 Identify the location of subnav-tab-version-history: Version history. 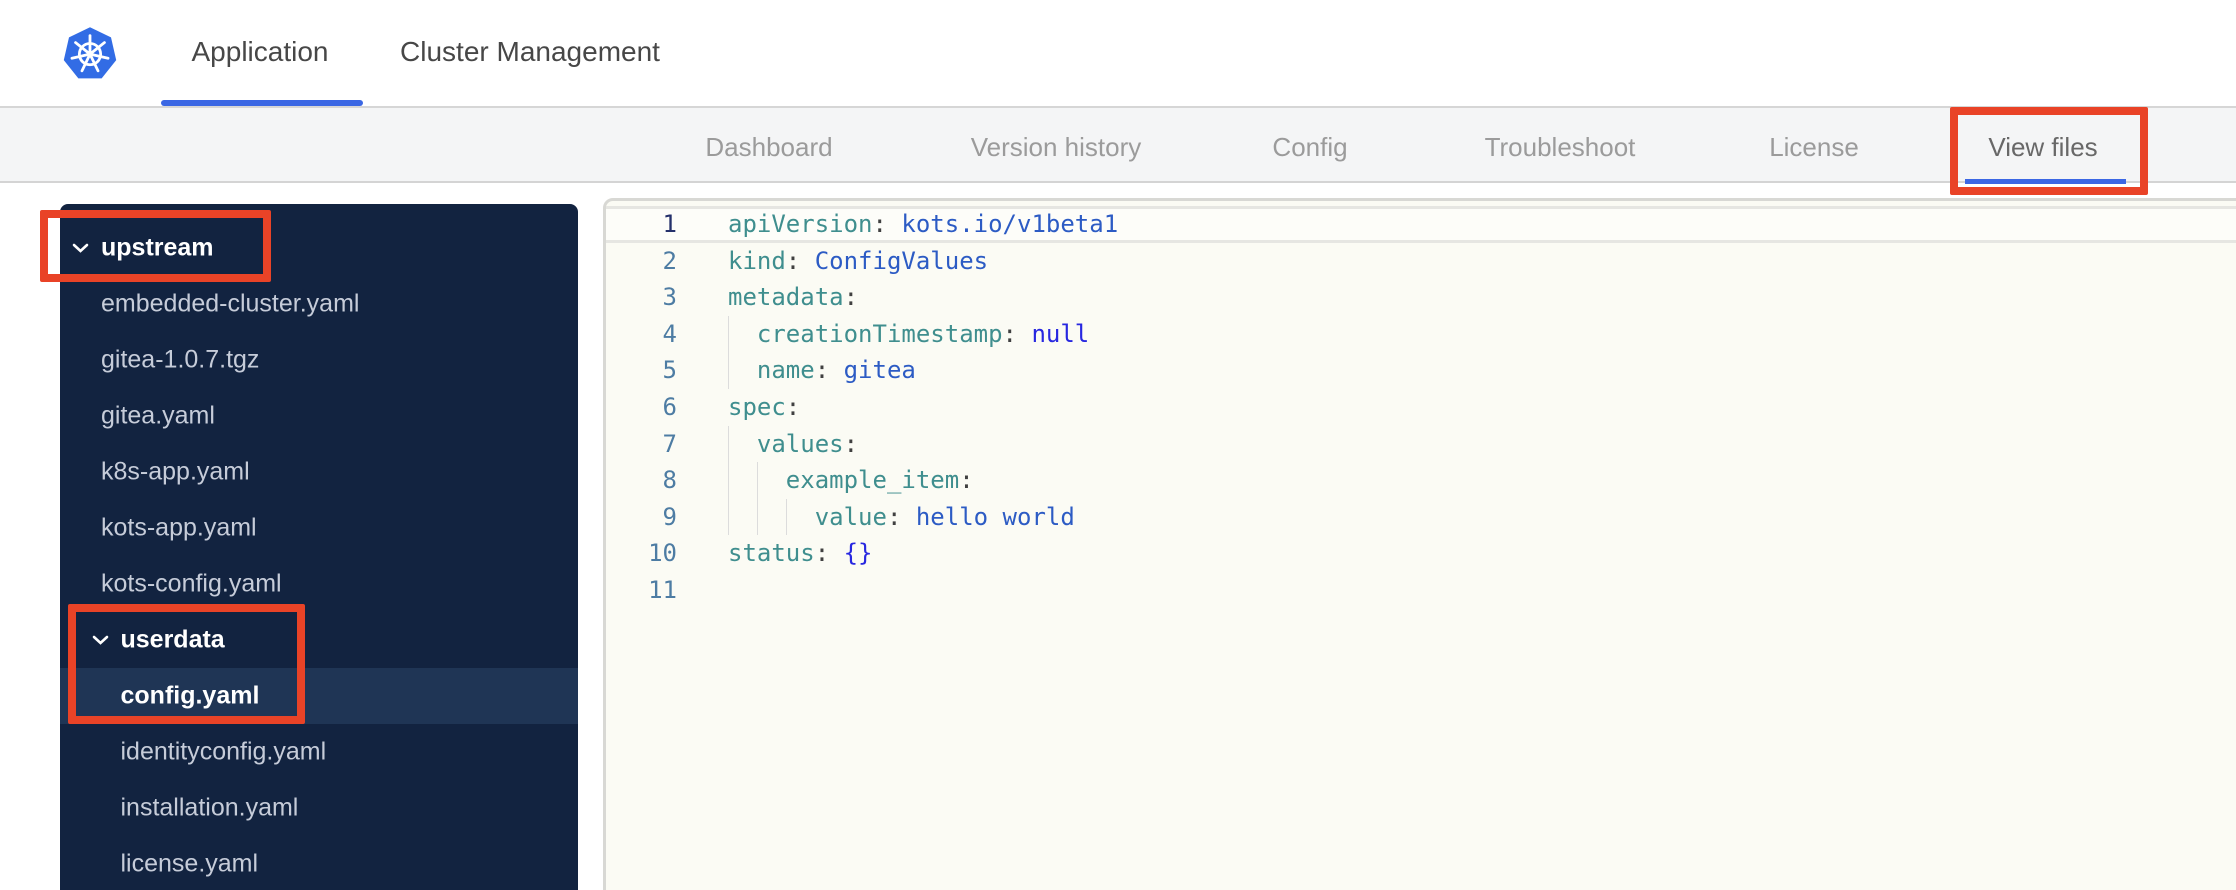
(1056, 147).